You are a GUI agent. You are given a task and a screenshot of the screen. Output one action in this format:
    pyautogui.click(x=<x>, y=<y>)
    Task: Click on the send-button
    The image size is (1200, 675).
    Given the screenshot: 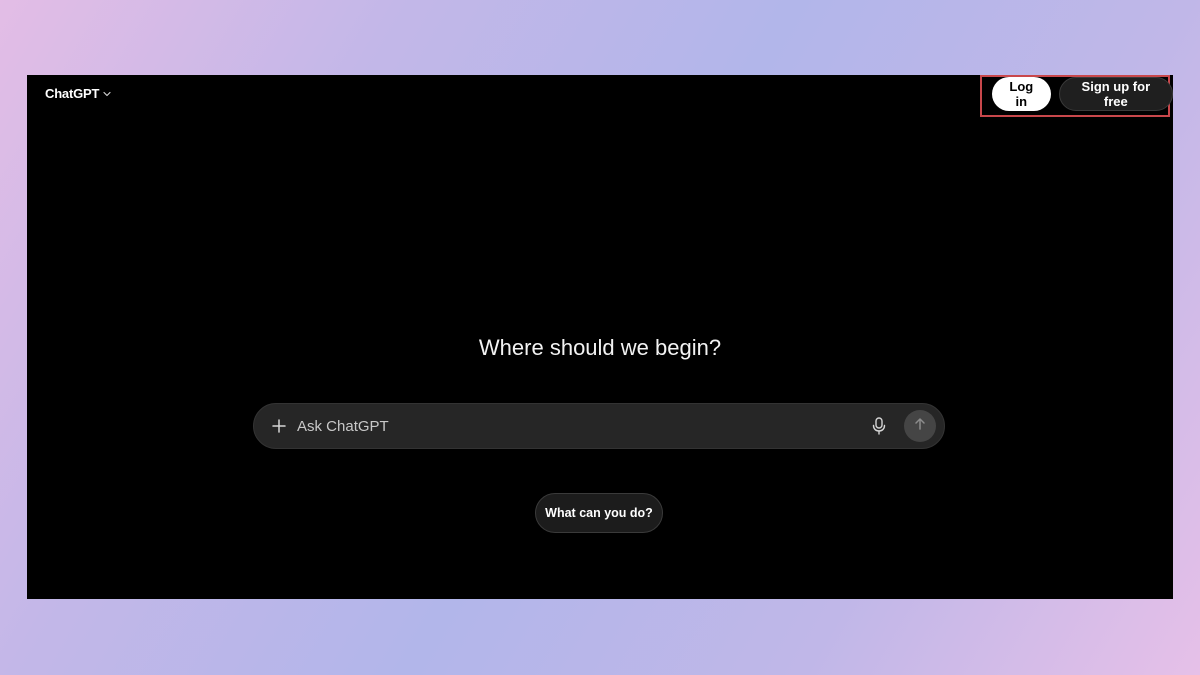 What is the action you would take?
    pyautogui.click(x=920, y=426)
    